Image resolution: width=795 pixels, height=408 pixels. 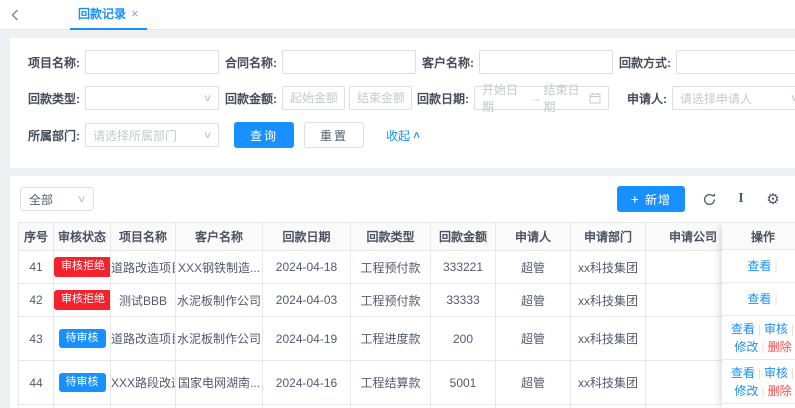 What do you see at coordinates (595, 98) in the screenshot?
I see `calendar-icon` at bounding box center [595, 98].